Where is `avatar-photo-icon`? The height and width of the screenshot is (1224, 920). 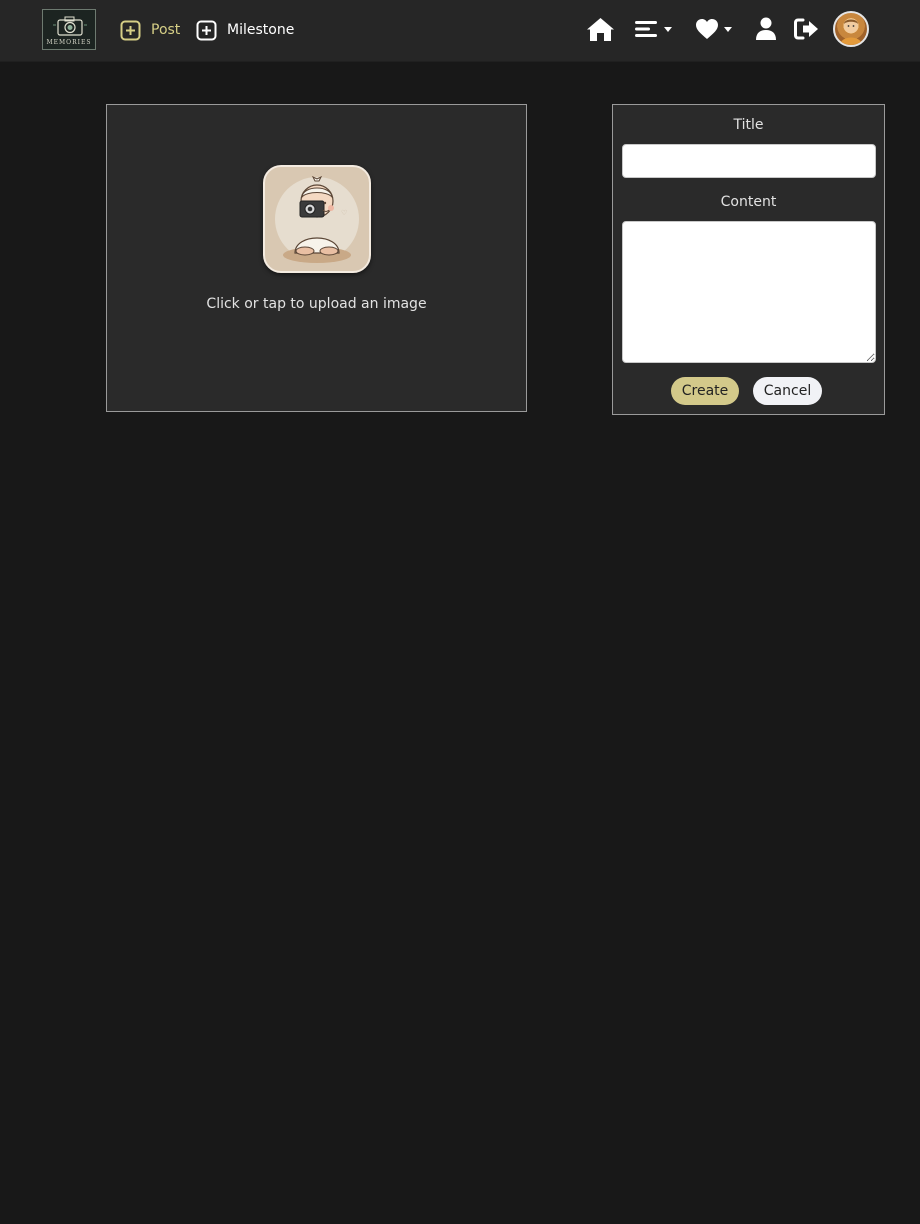 avatar-photo-icon is located at coordinates (851, 32).